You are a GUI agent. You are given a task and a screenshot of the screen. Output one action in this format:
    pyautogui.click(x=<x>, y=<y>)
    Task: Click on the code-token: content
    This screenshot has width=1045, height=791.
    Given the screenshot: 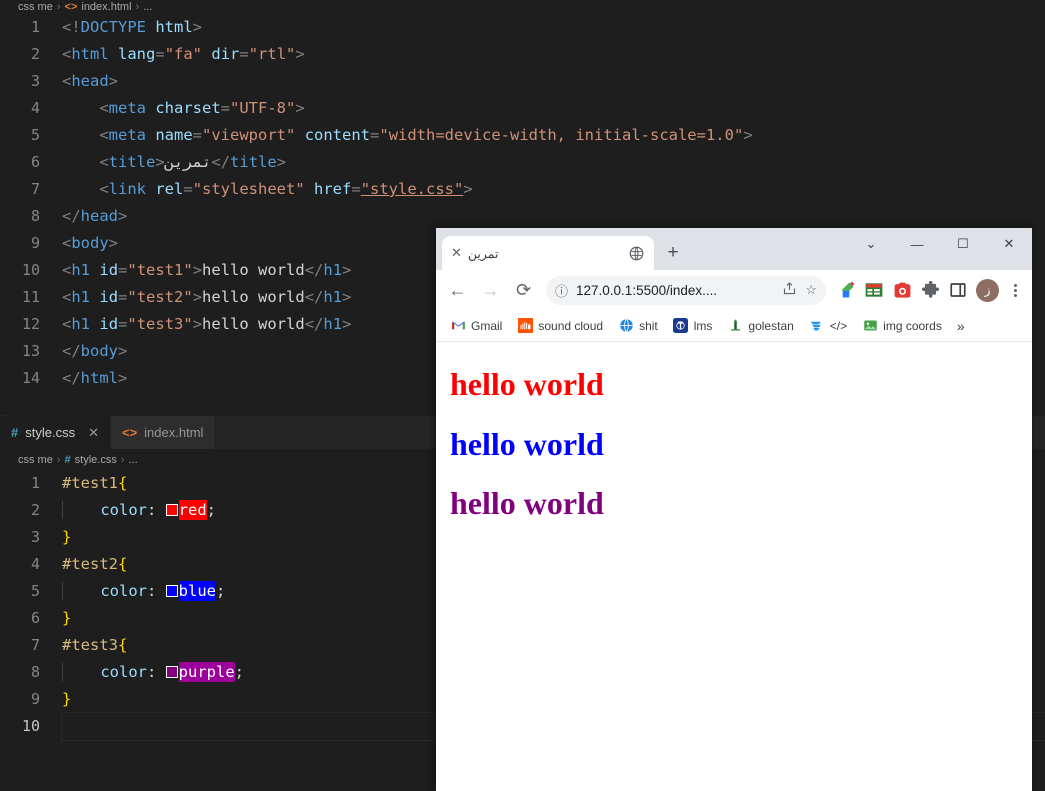 What is the action you would take?
    pyautogui.click(x=337, y=135)
    